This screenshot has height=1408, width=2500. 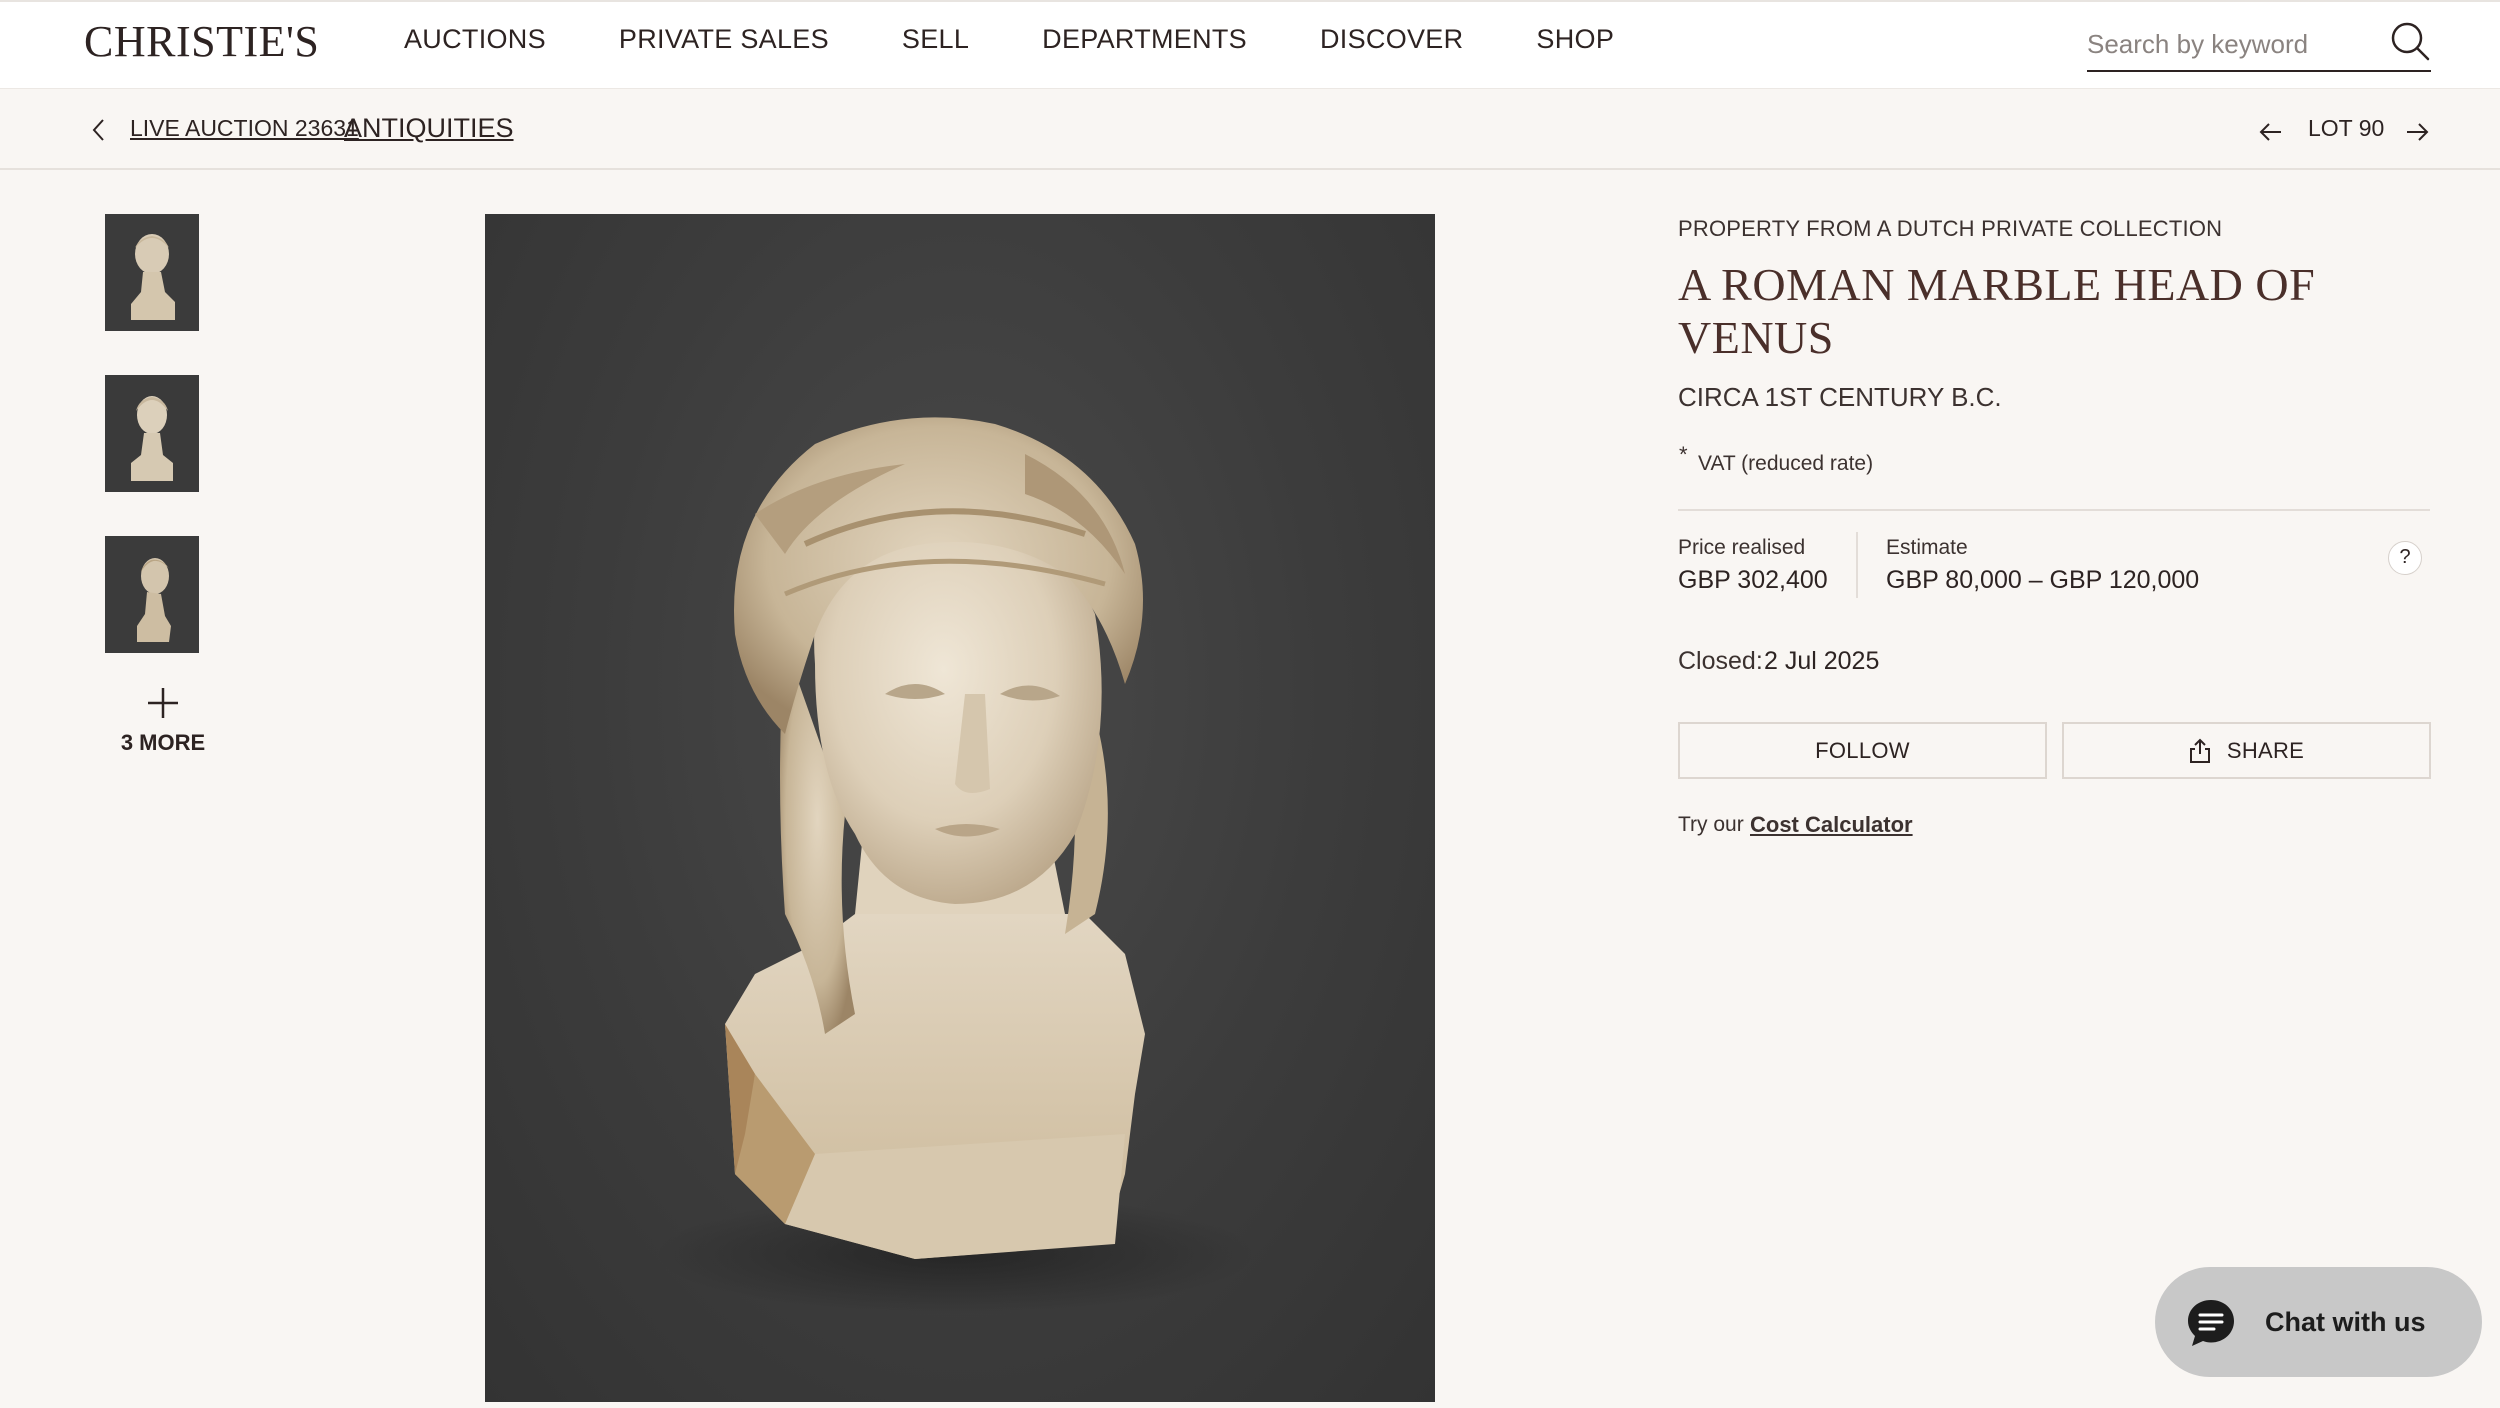 I want to click on vat-symbol: *, so click(x=1683, y=454).